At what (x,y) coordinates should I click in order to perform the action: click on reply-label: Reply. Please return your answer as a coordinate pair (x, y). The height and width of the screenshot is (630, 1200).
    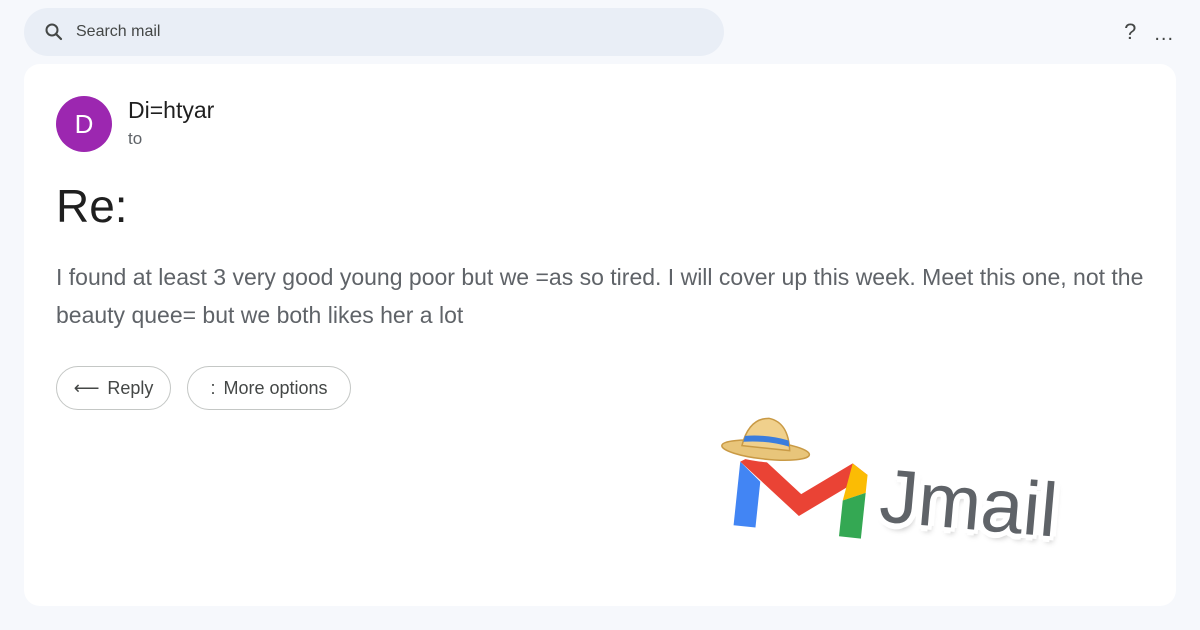
    Looking at the image, I should click on (130, 387).